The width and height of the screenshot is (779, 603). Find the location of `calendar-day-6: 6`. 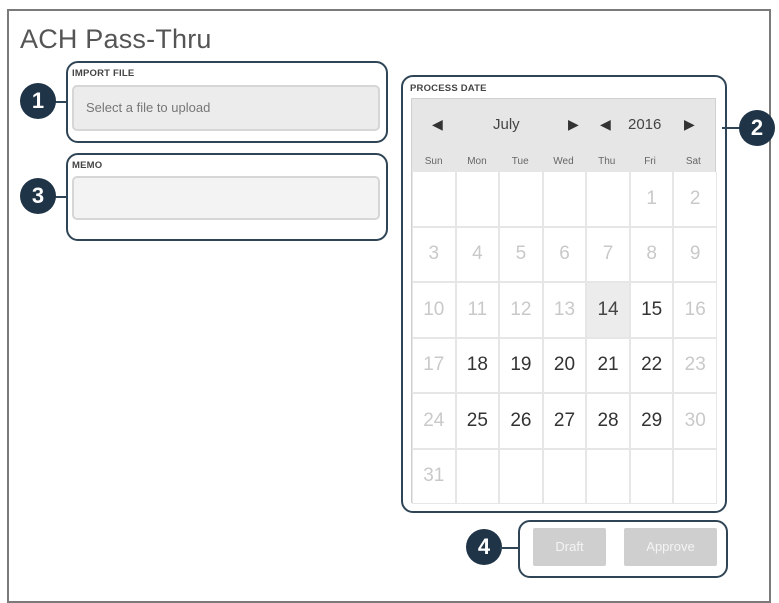

calendar-day-6: 6 is located at coordinates (564, 254).